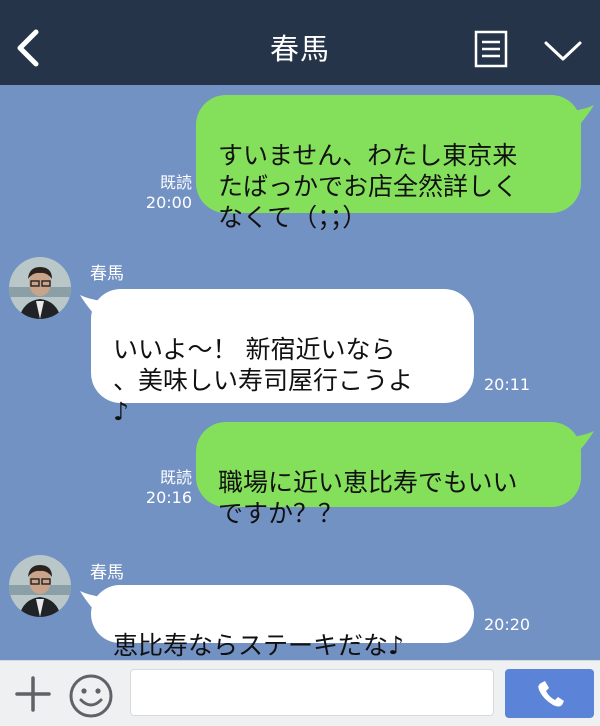  I want to click on plus-icon, so click(33, 694).